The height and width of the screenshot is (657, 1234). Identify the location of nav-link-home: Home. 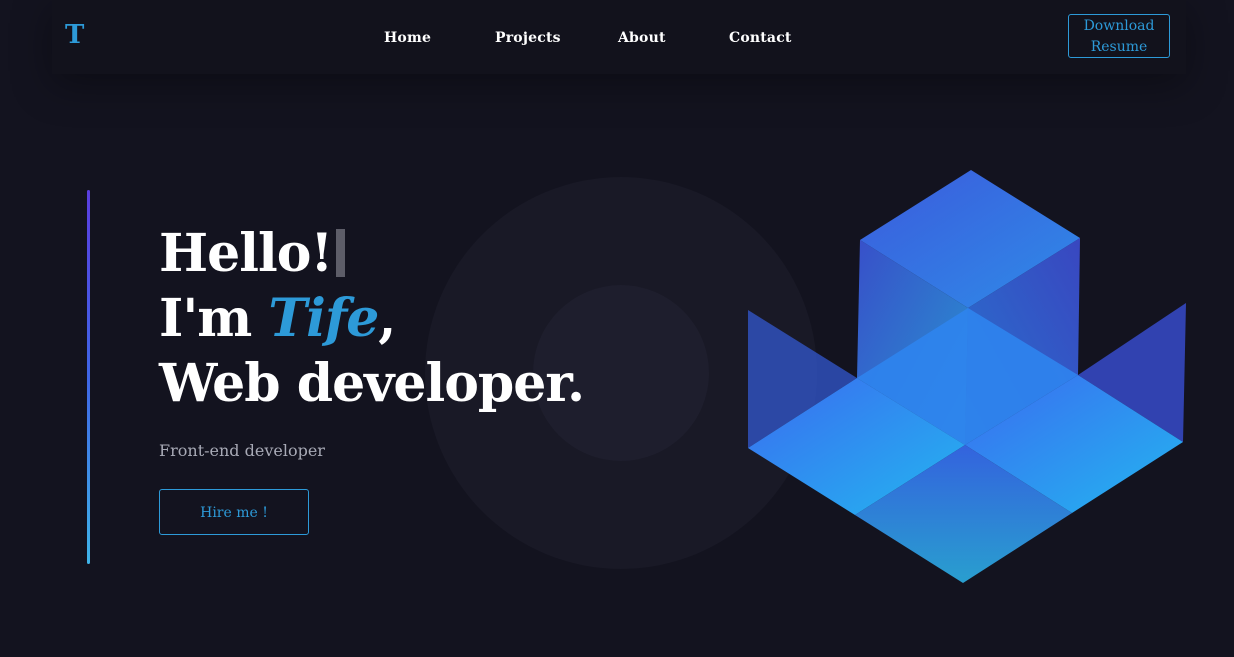
(407, 38).